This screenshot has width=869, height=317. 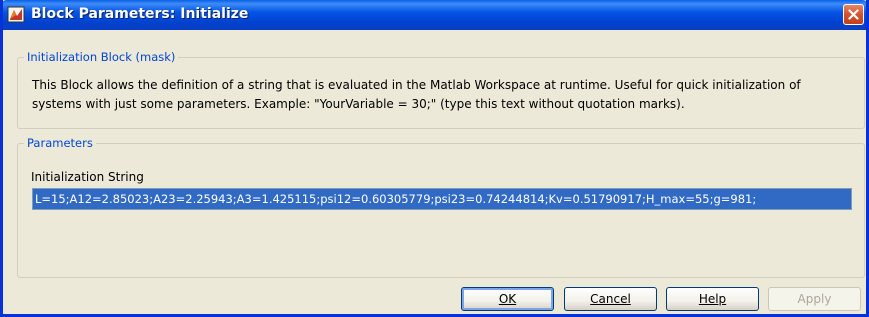 What do you see at coordinates (16, 14) in the screenshot?
I see `matlab-block-icon` at bounding box center [16, 14].